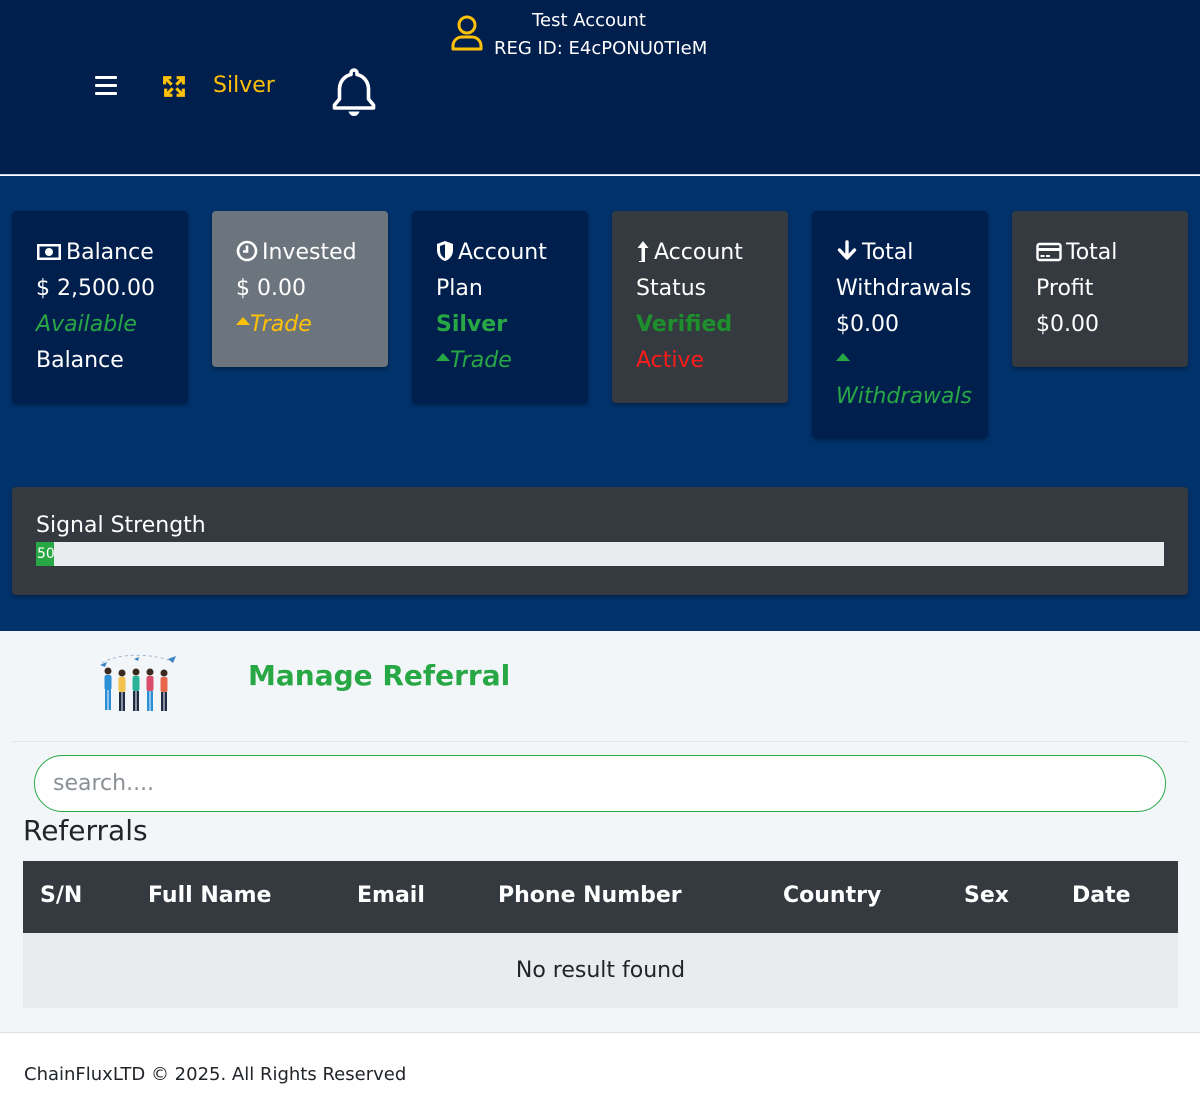 Image resolution: width=1200 pixels, height=1118 pixels. I want to click on balance-card: Balance $ 2,500.00 Available Balance, so click(100, 307).